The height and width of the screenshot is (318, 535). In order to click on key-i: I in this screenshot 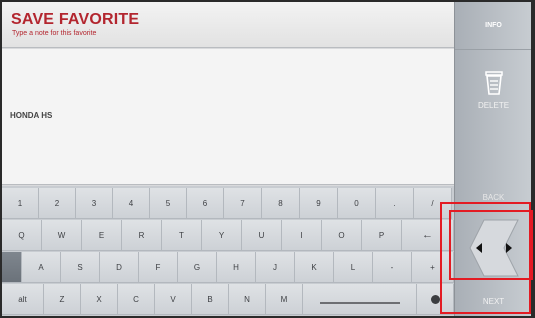, I will do `click(302, 235)`.